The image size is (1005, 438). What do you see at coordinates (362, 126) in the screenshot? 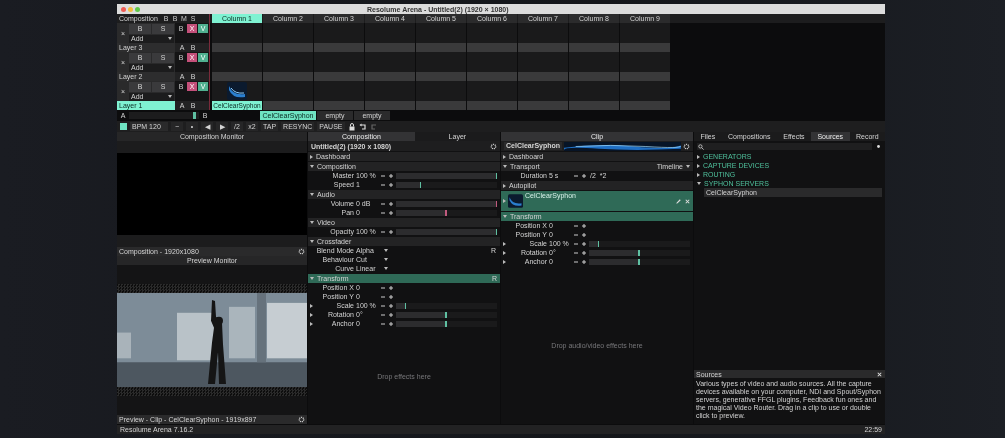
I see `undo-icon` at bounding box center [362, 126].